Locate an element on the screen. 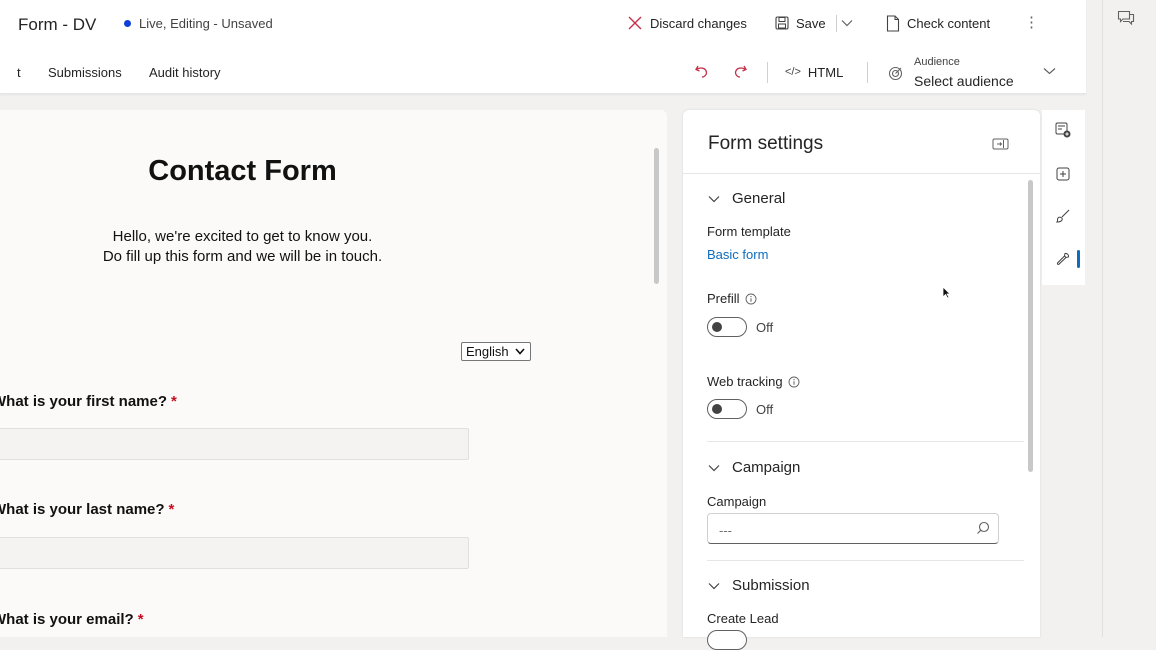 The height and width of the screenshot is (650, 1156). web-tracking-toggle is located at coordinates (727, 409).